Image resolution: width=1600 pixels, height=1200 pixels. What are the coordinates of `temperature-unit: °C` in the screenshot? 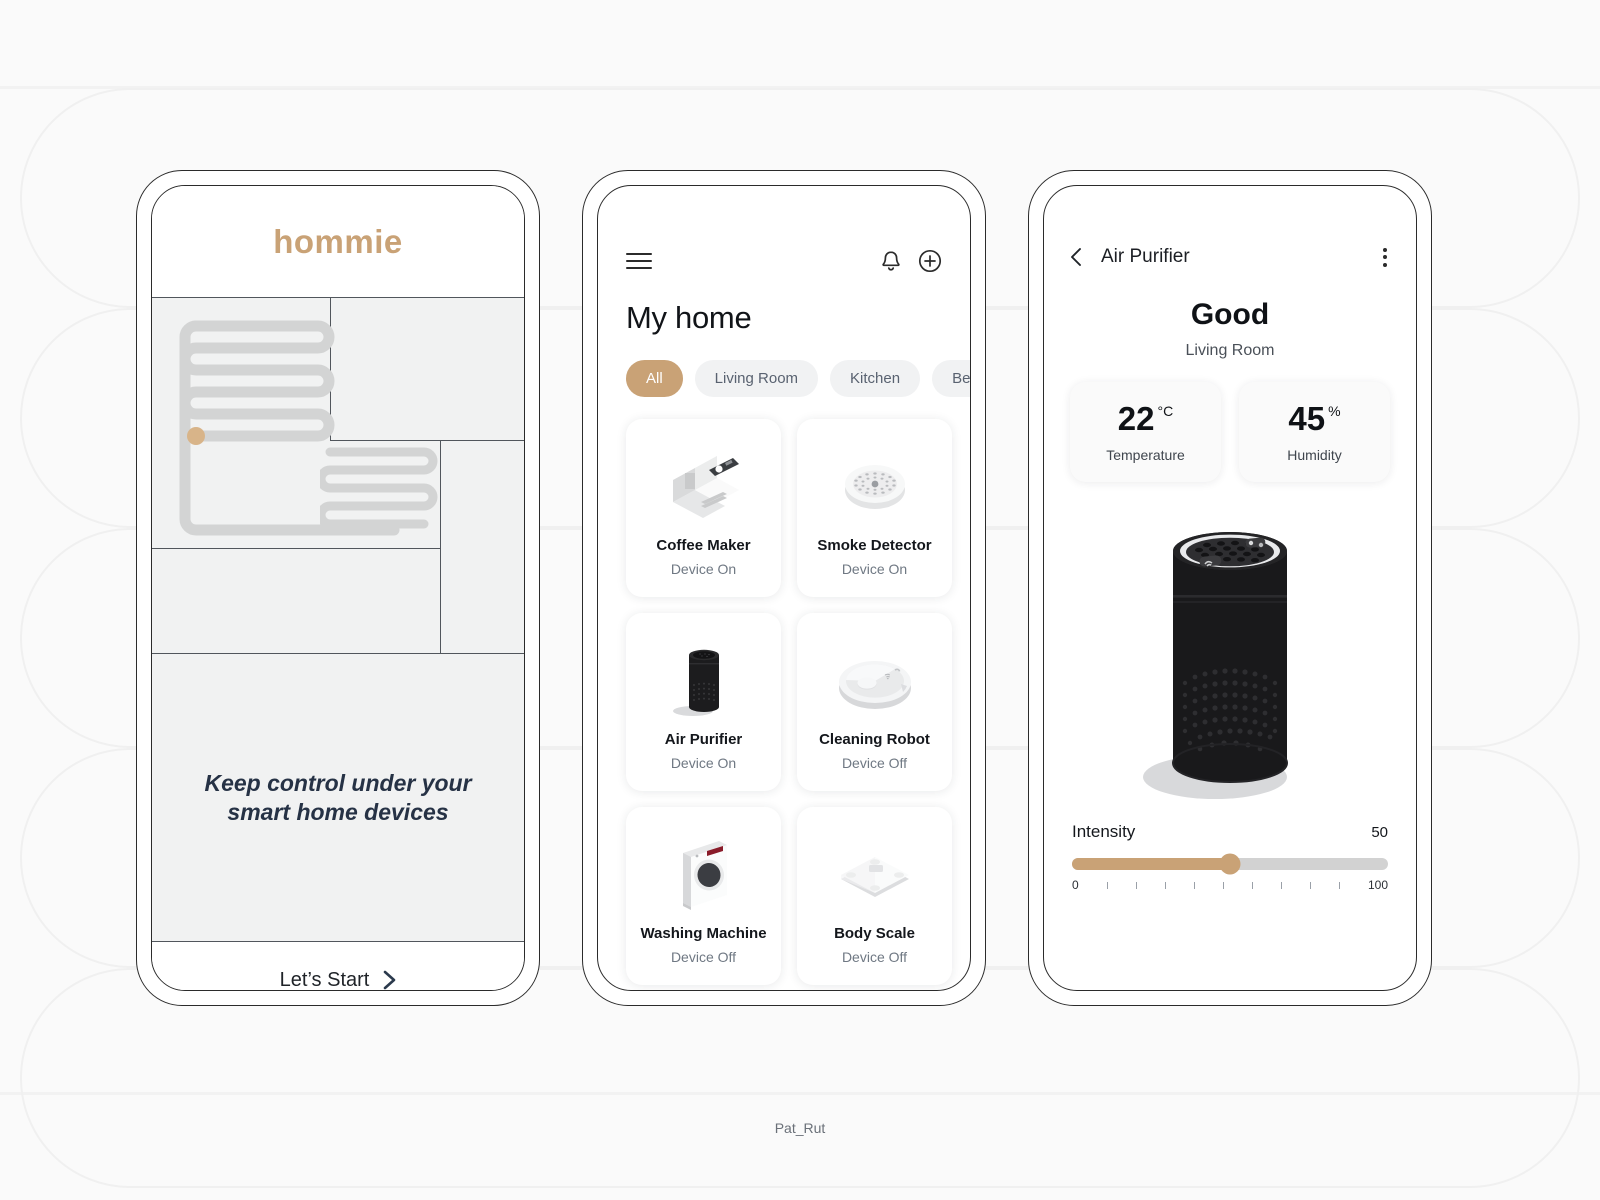 It's located at (1165, 410).